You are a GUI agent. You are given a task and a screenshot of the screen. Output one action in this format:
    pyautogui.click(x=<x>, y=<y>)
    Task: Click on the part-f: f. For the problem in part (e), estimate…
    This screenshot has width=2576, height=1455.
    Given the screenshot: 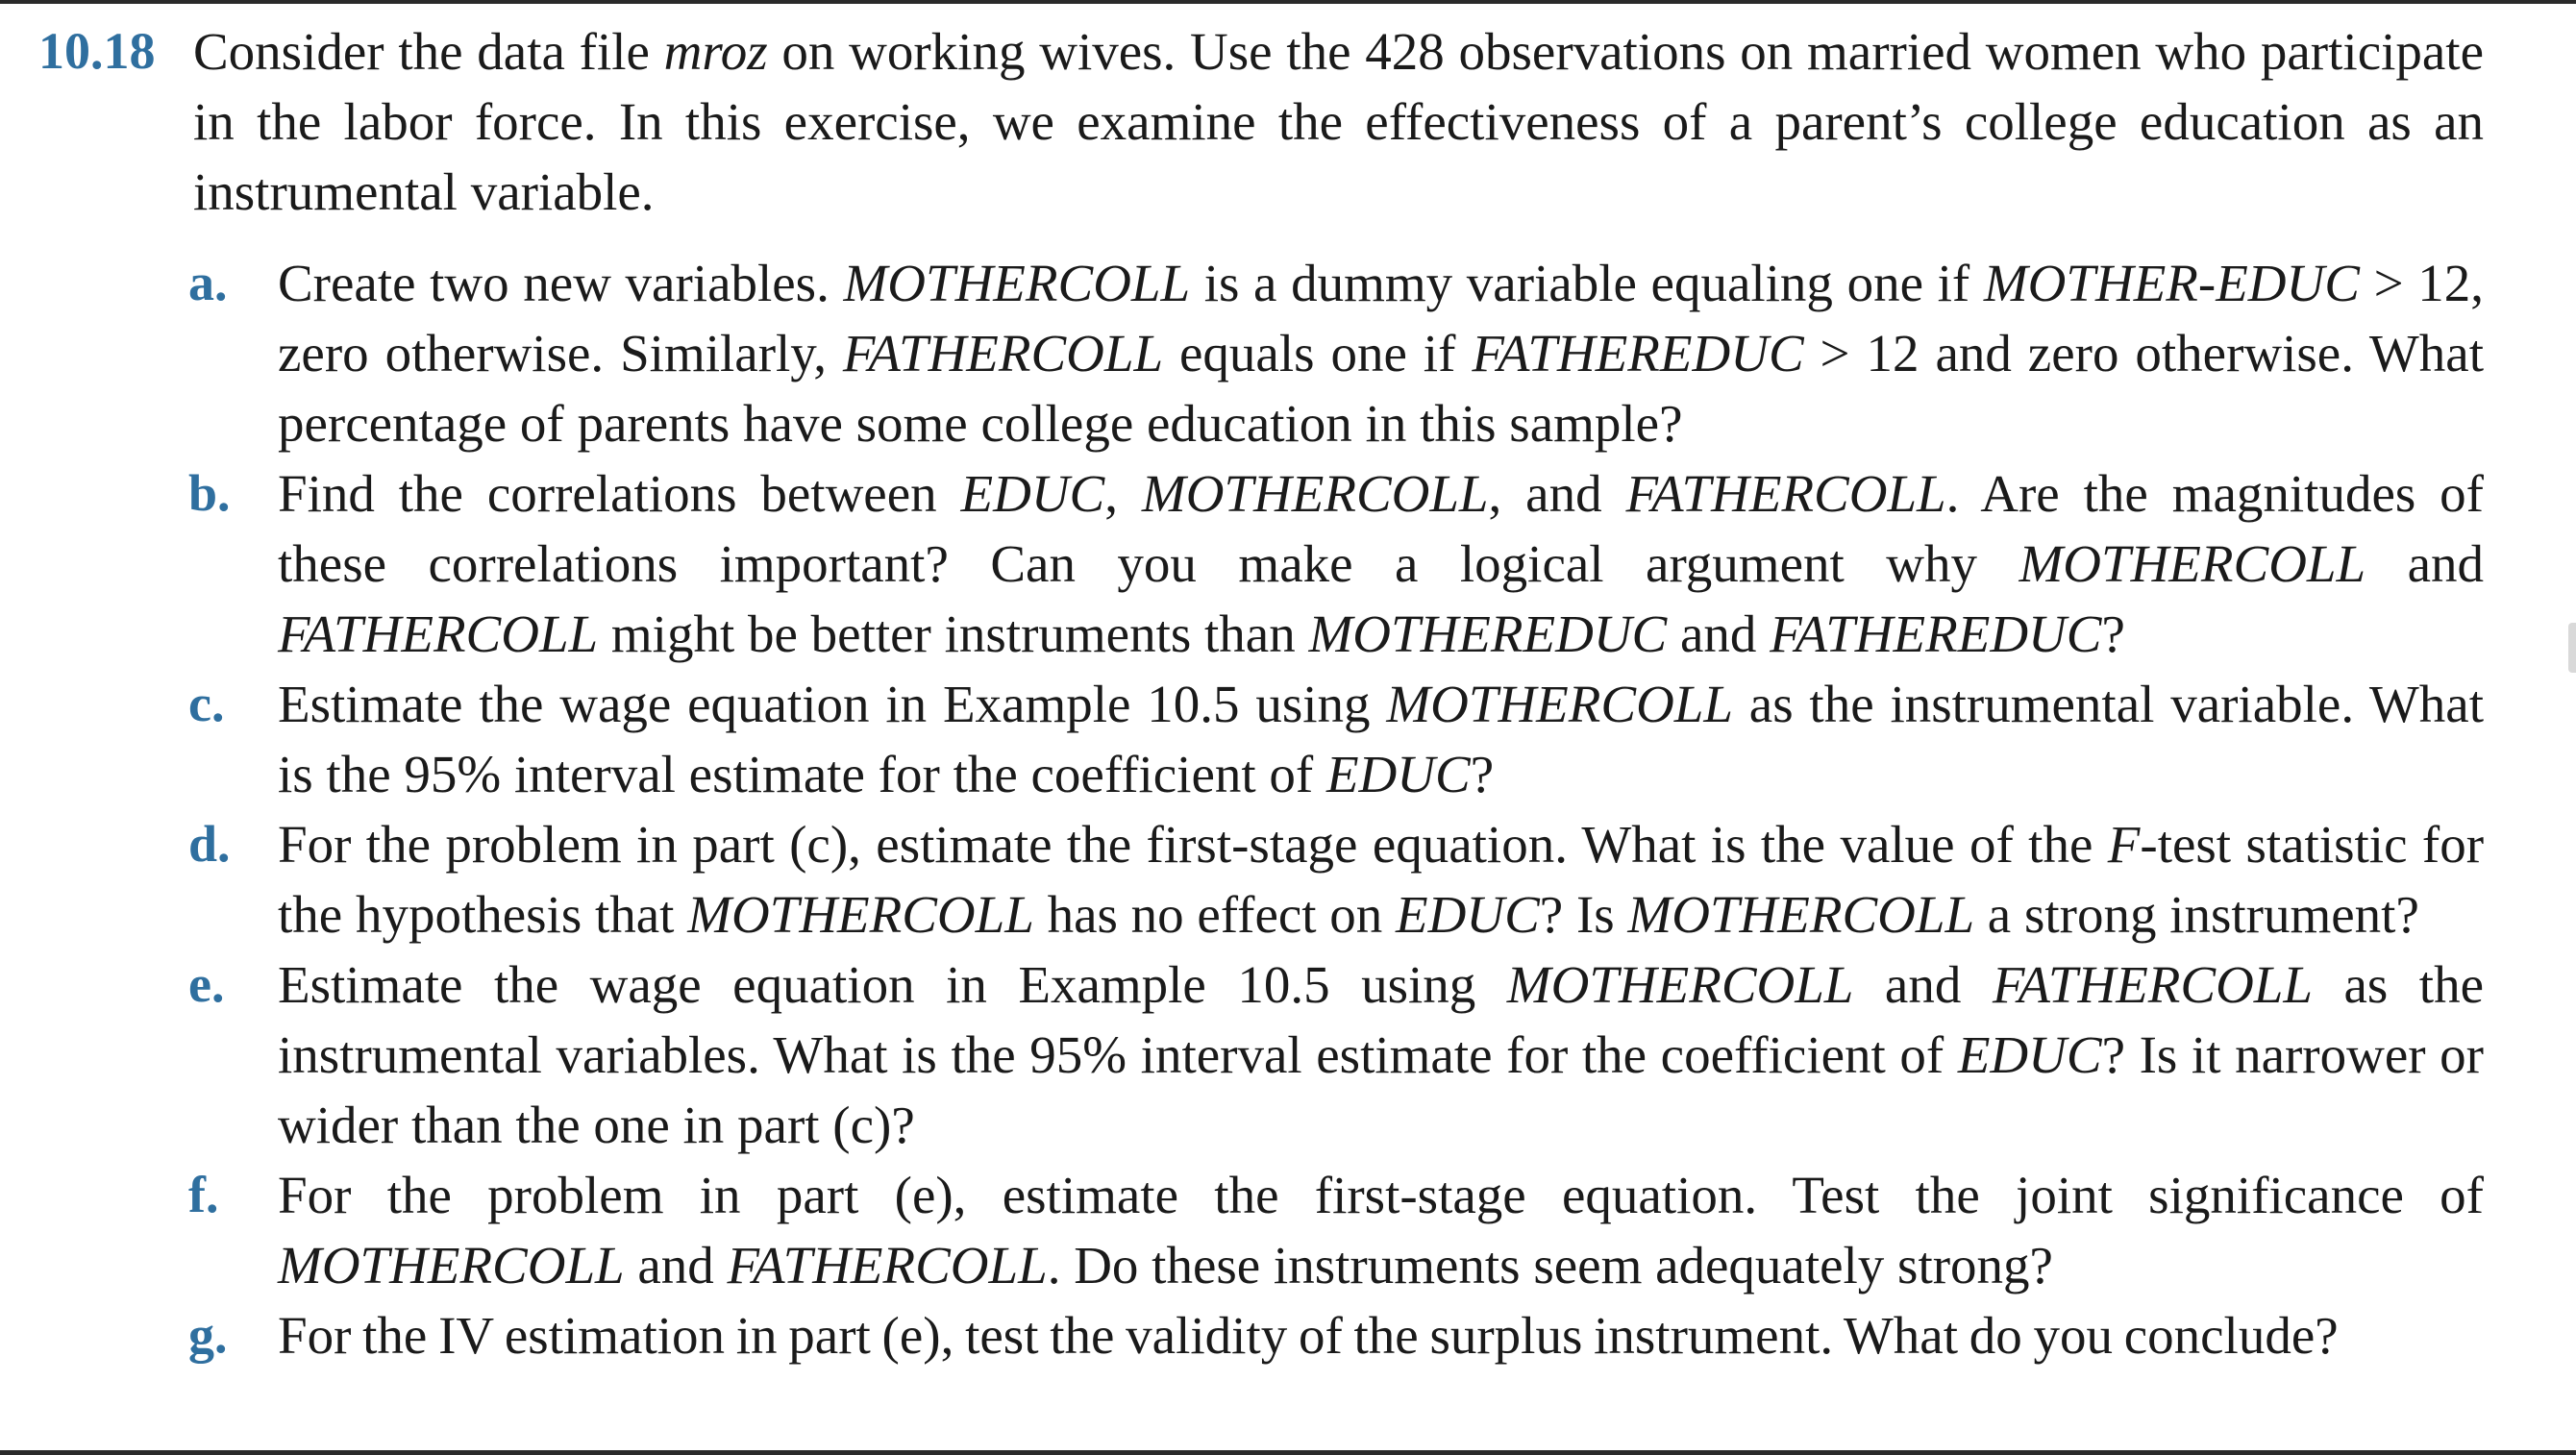 What is the action you would take?
    pyautogui.click(x=1288, y=1230)
    